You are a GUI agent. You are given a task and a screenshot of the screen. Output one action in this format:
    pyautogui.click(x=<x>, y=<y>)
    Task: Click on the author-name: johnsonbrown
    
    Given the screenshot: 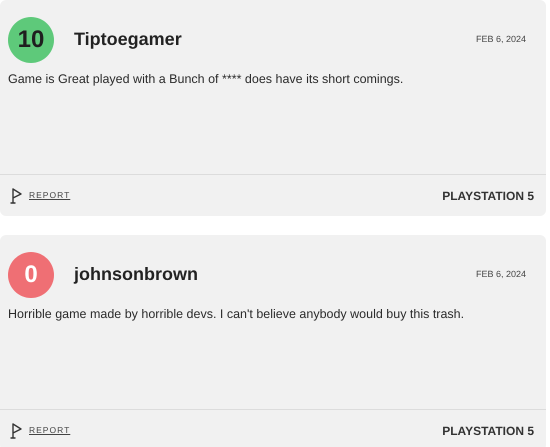 What is the action you would take?
    pyautogui.click(x=136, y=274)
    